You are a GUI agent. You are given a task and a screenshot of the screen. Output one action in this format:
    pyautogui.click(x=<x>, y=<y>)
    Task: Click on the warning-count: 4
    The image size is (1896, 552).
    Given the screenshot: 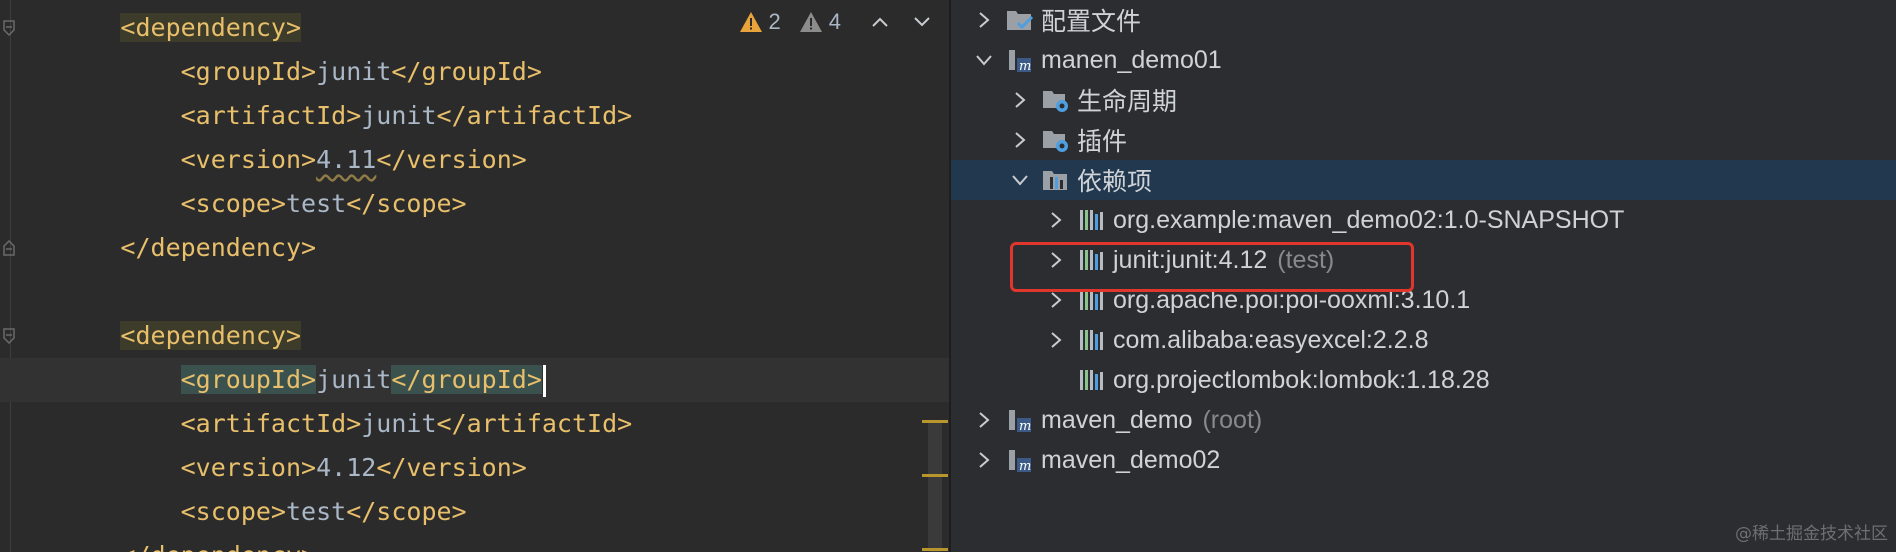 What is the action you would take?
    pyautogui.click(x=820, y=22)
    